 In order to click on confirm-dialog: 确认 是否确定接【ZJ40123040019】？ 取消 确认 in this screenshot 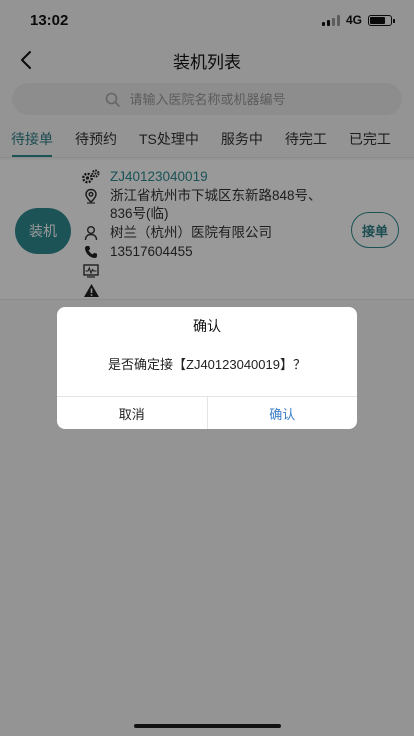, I will do `click(207, 368)`.